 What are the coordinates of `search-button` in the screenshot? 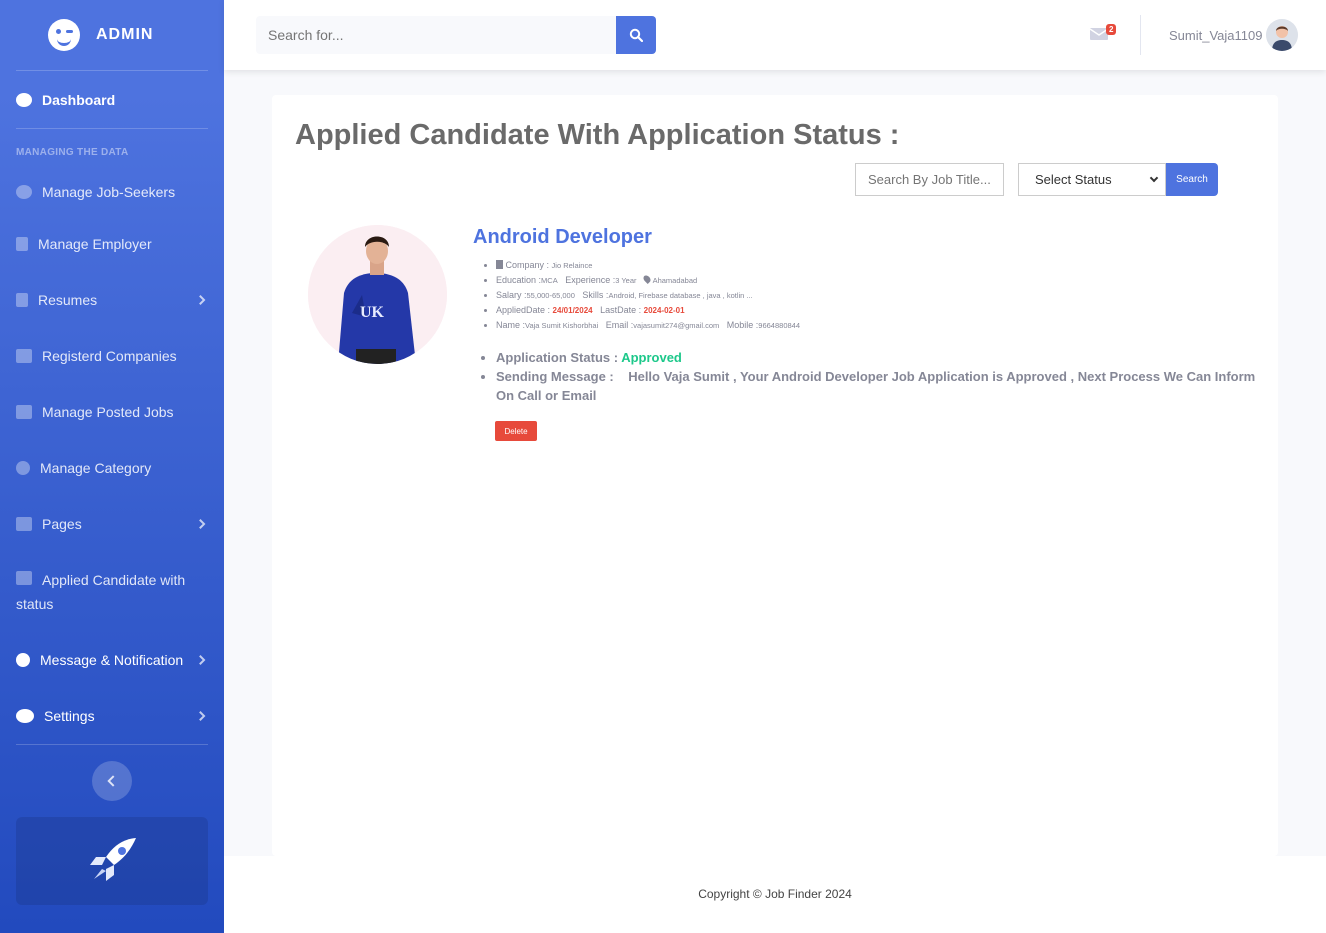 It's located at (636, 35).